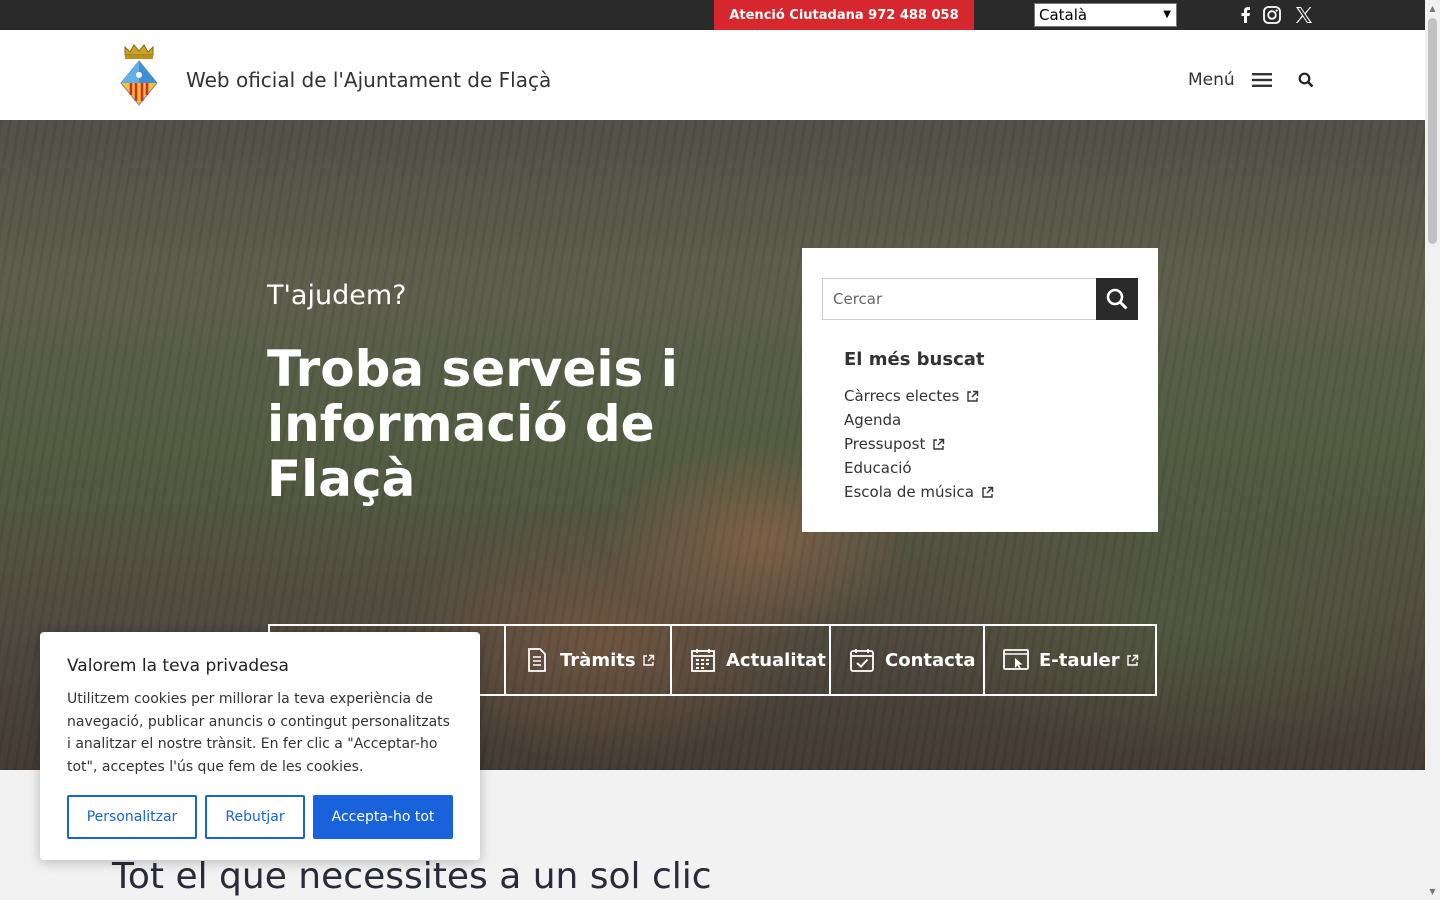 Image resolution: width=1440 pixels, height=900 pixels. What do you see at coordinates (909, 492) in the screenshot?
I see `link-label: Escola de música` at bounding box center [909, 492].